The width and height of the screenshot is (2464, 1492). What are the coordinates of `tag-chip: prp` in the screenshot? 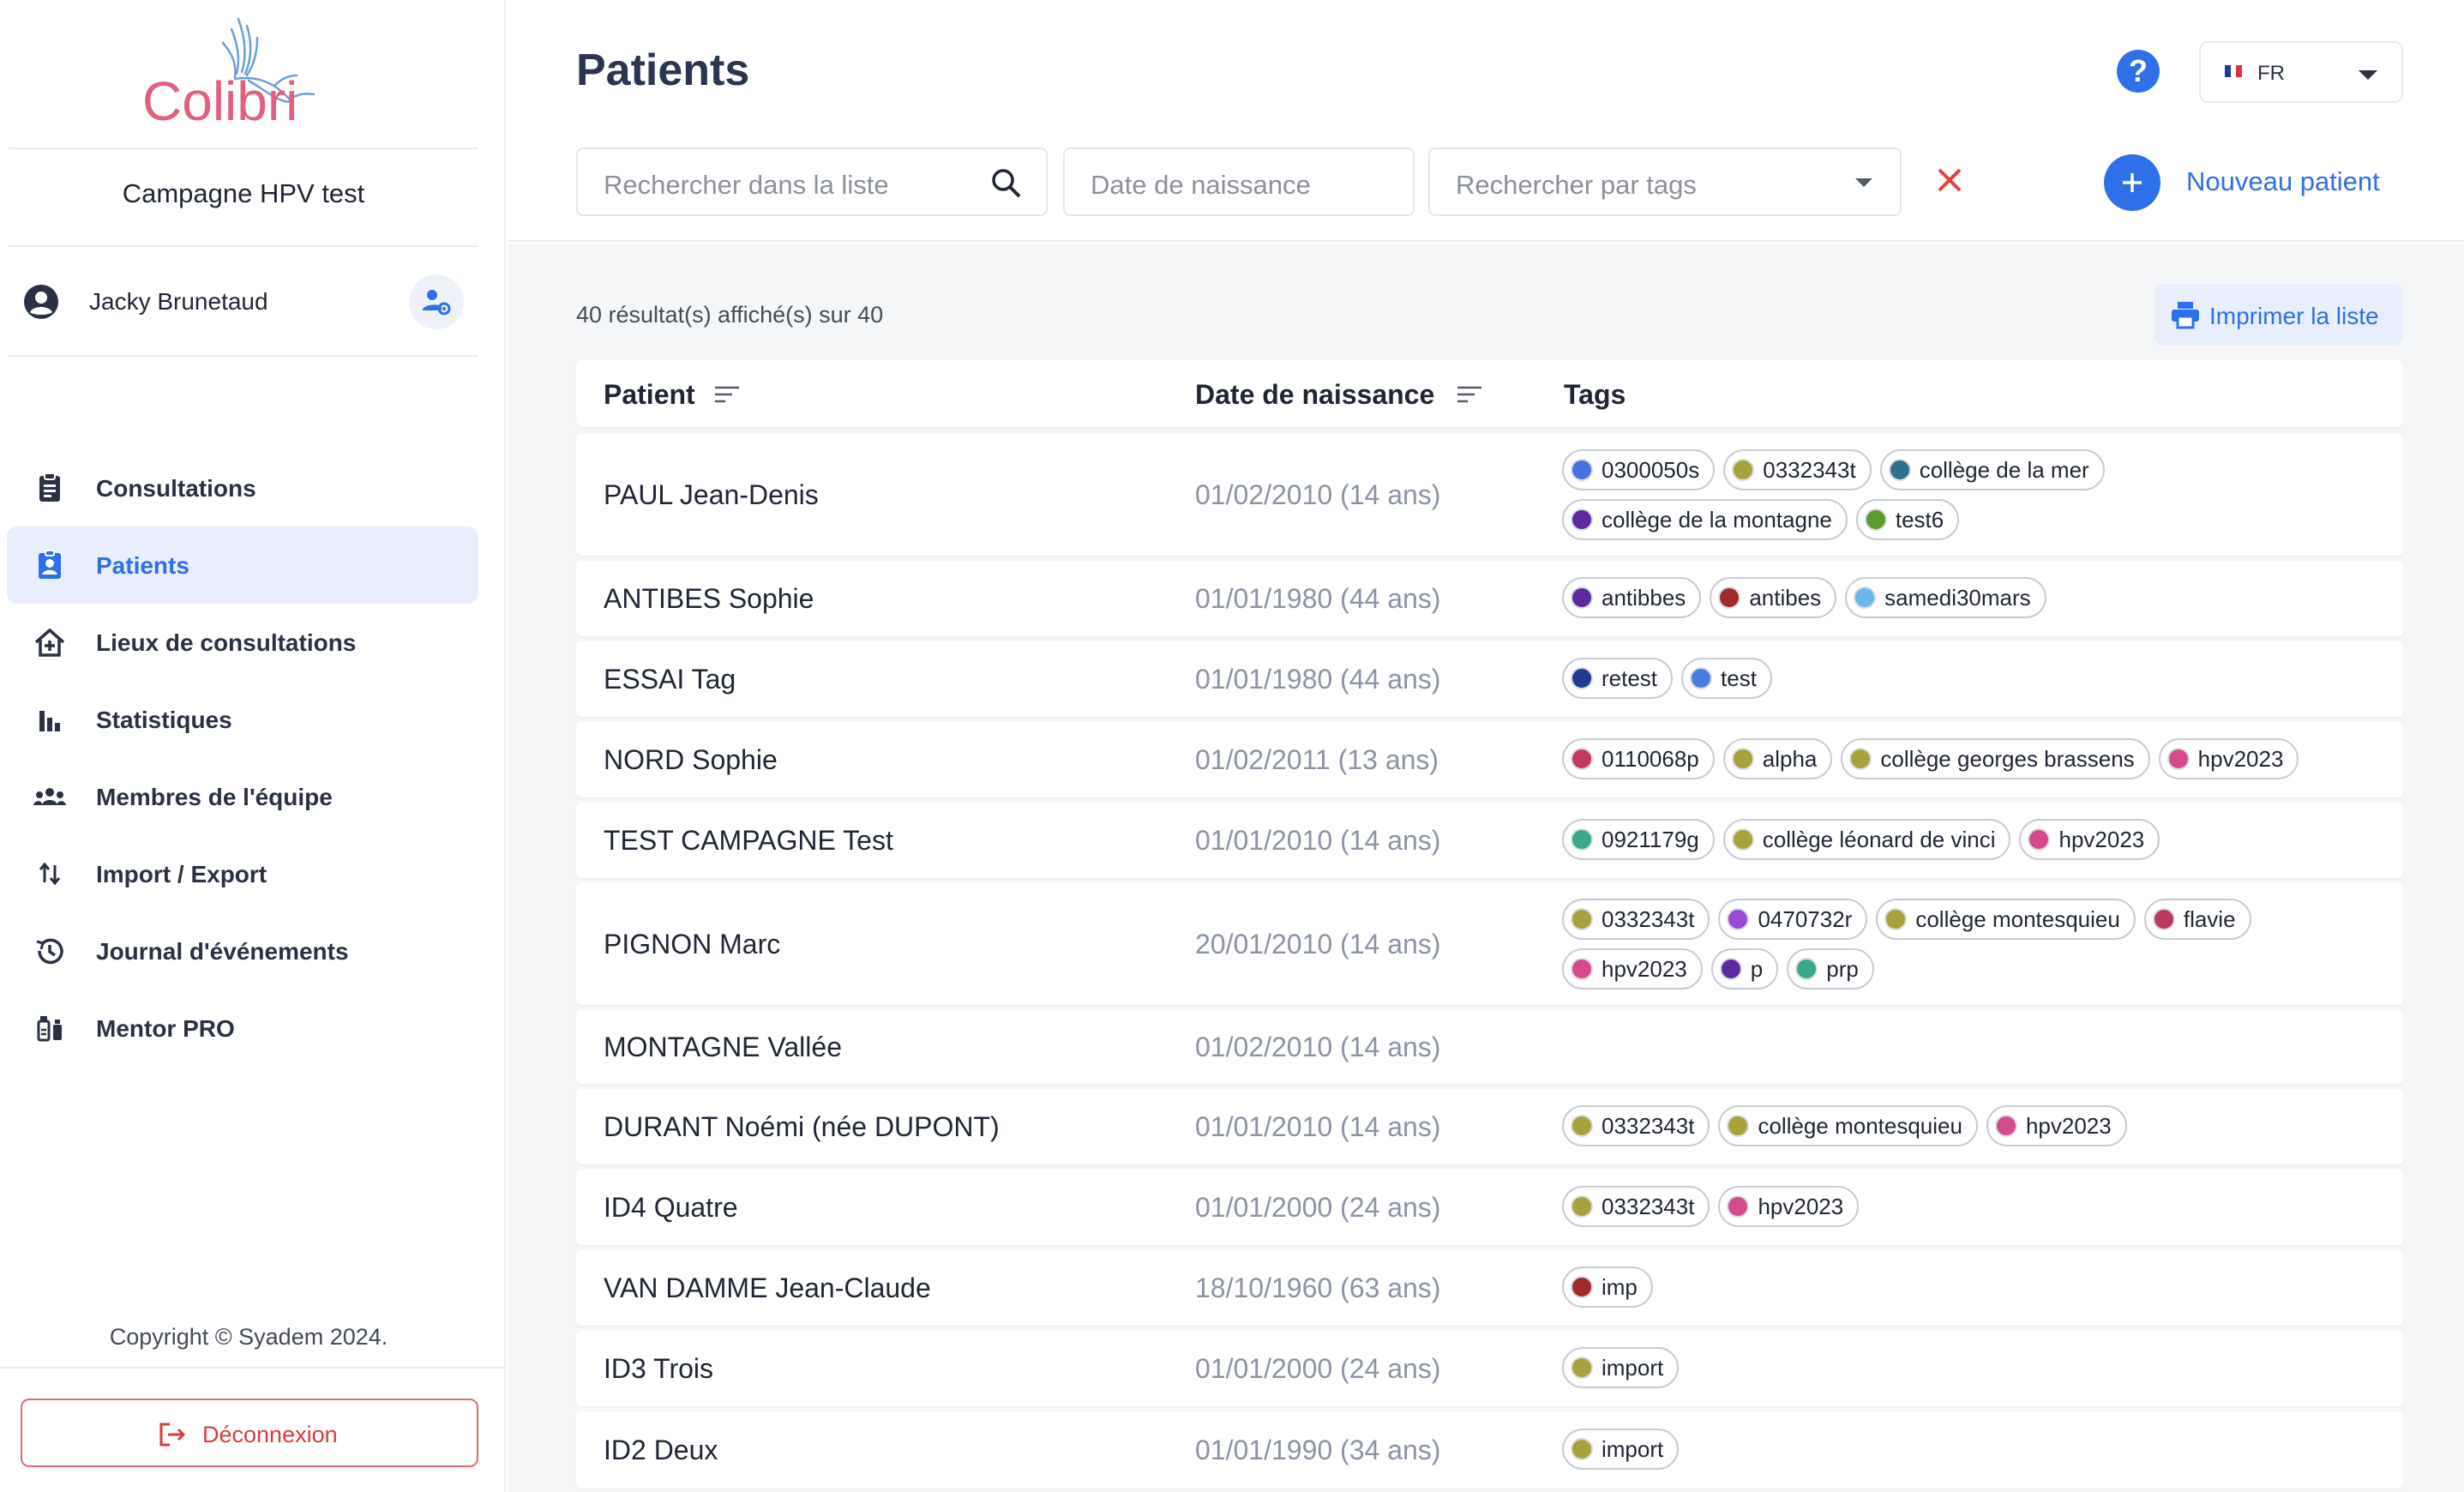 It's located at (1831, 969).